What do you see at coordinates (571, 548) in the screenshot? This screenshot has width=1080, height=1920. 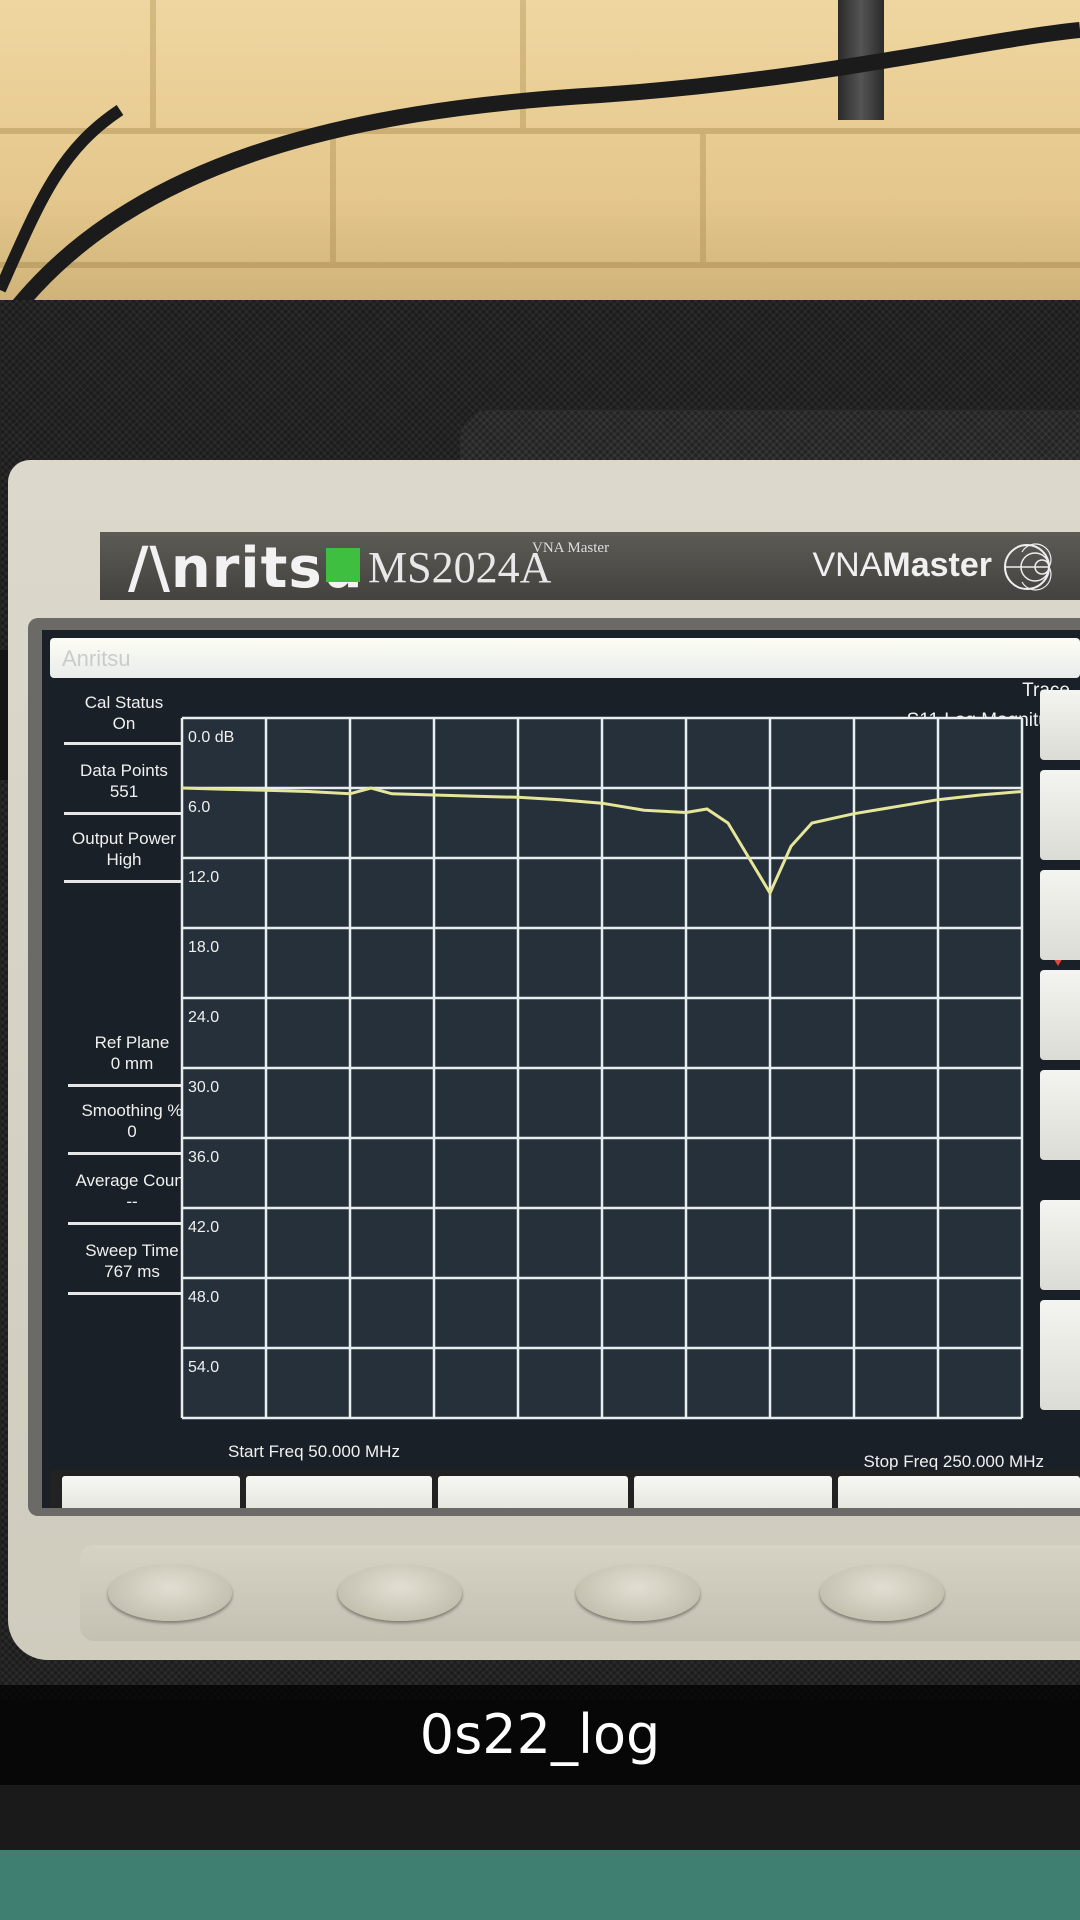 I see `model-subtitle: VNA Master` at bounding box center [571, 548].